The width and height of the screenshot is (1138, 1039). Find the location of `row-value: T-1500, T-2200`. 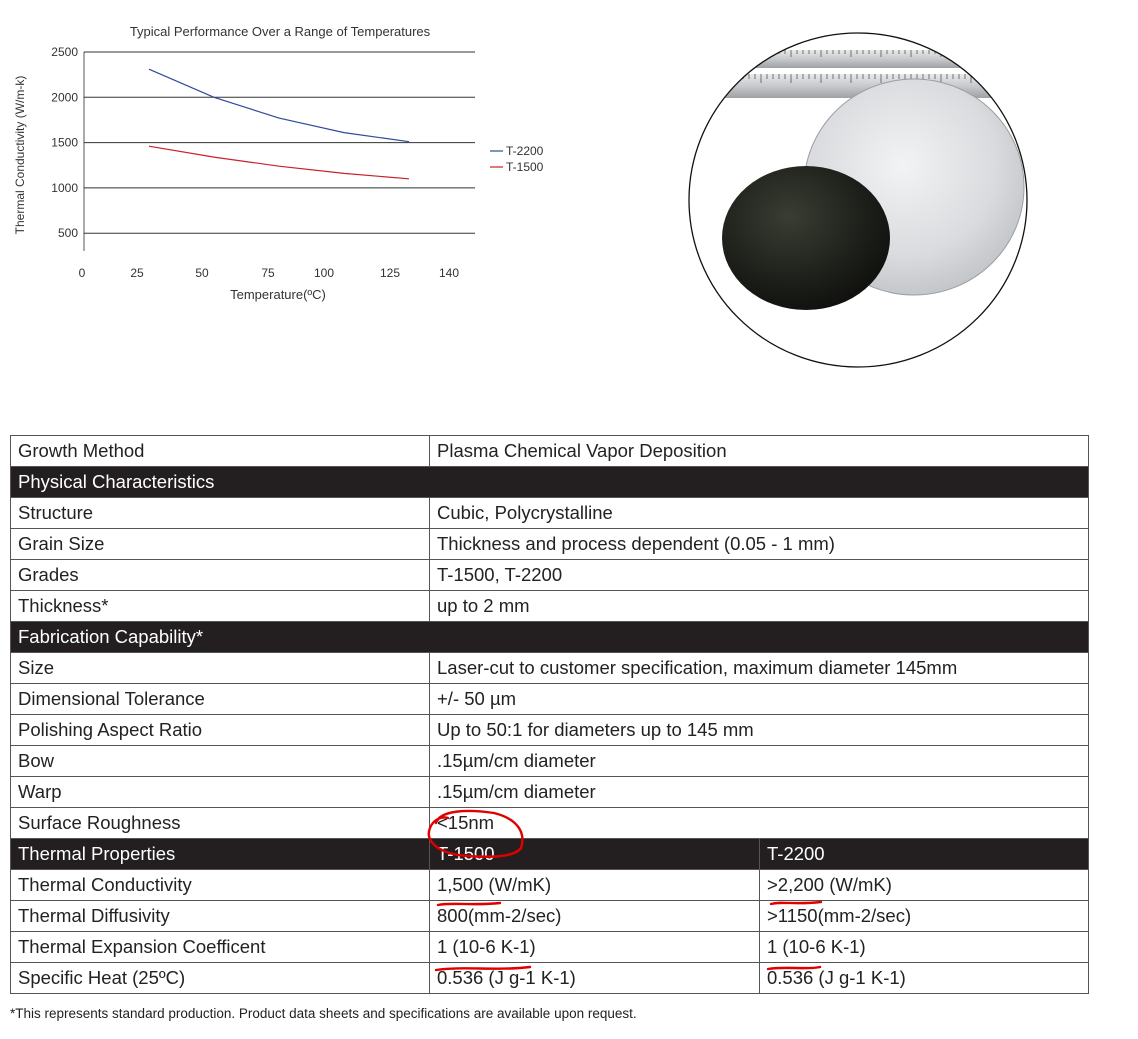

row-value: T-1500, T-2200 is located at coordinates (759, 575).